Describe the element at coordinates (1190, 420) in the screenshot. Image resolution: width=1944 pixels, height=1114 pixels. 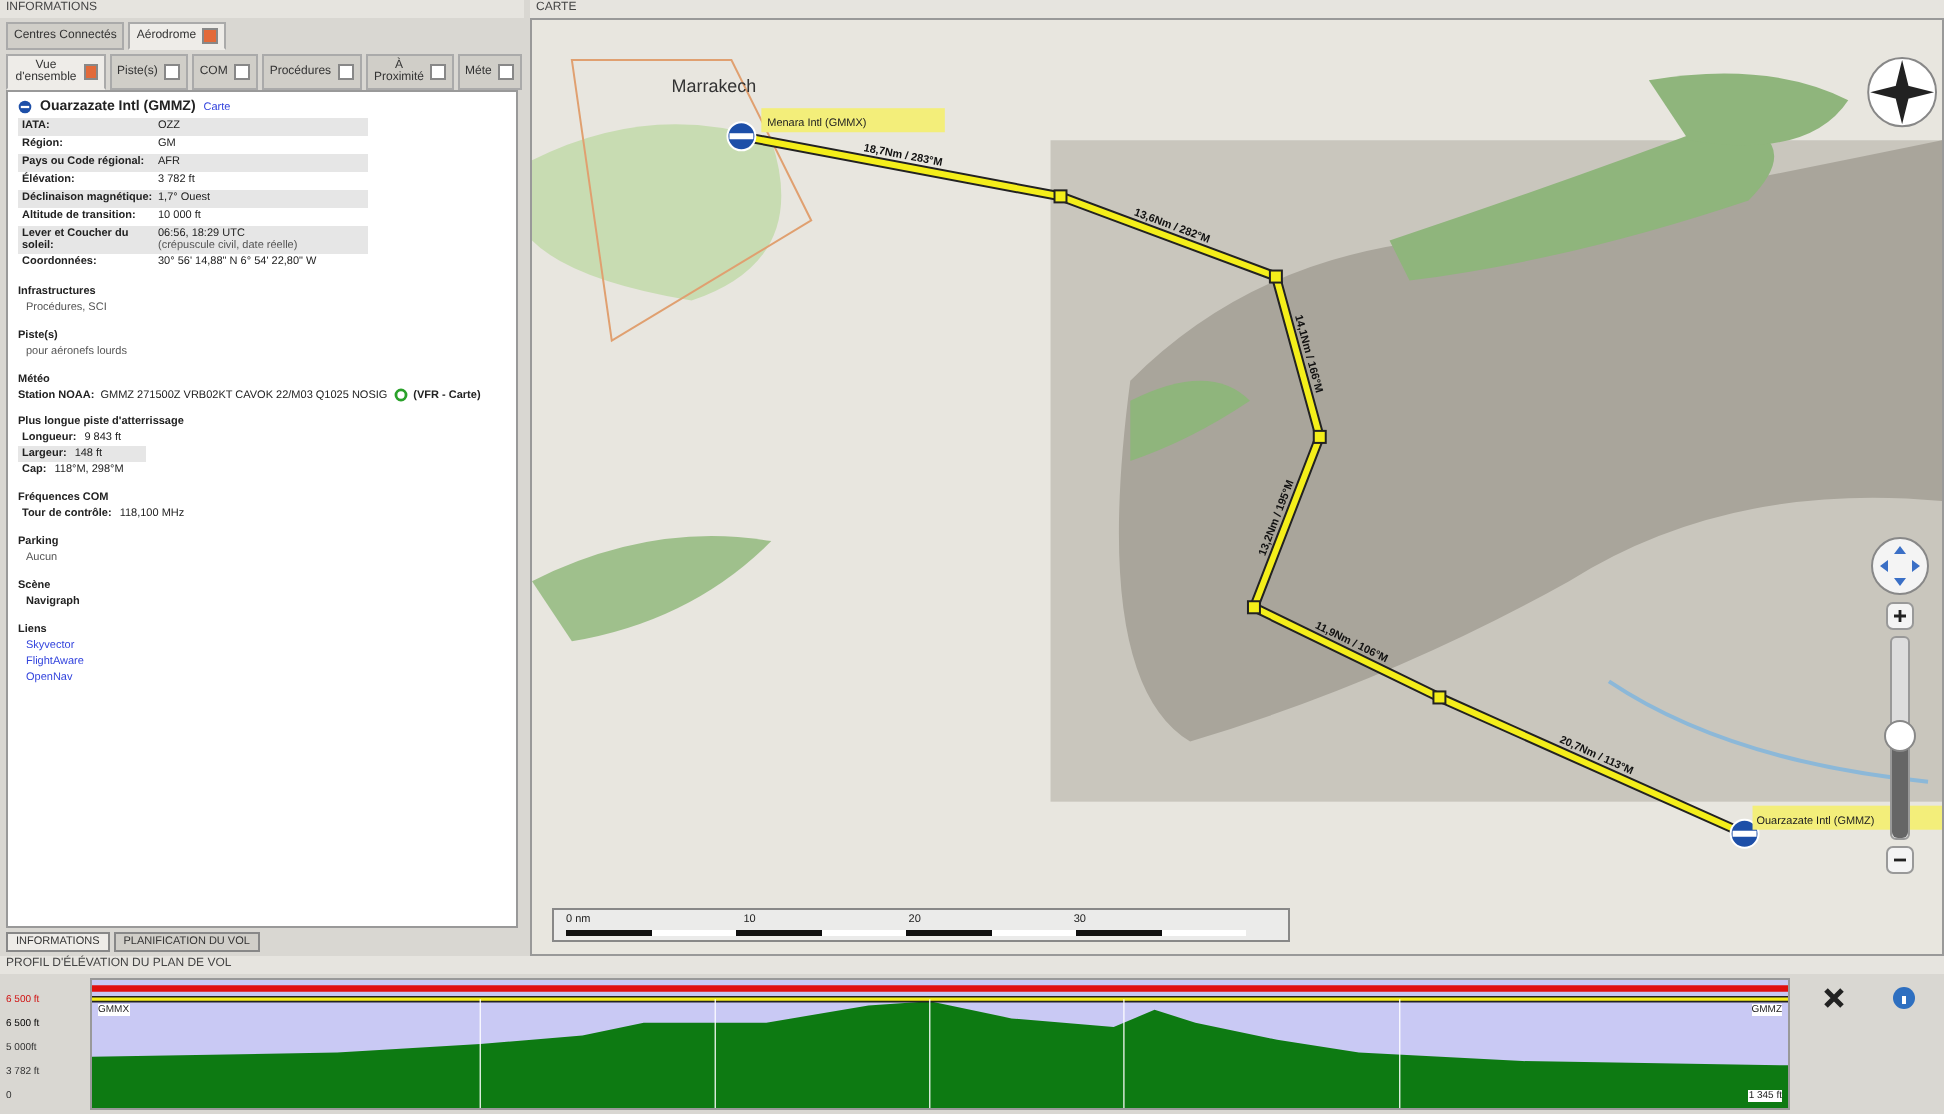
I see `forest-area` at that location.